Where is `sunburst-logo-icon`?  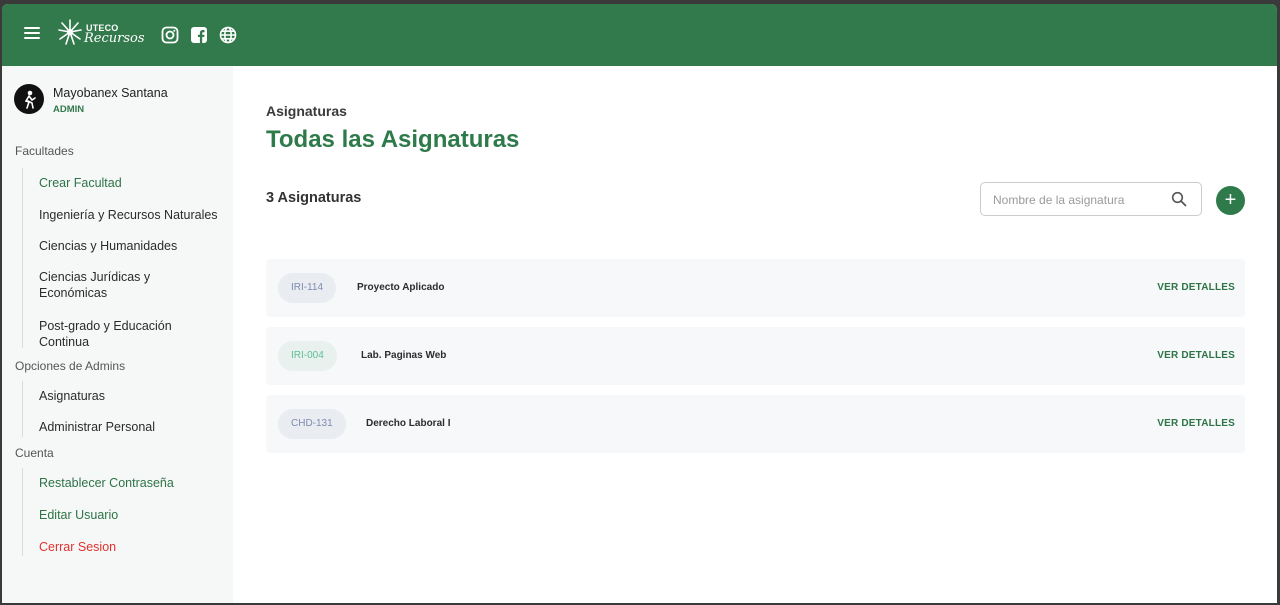
sunburst-logo-icon is located at coordinates (70, 32).